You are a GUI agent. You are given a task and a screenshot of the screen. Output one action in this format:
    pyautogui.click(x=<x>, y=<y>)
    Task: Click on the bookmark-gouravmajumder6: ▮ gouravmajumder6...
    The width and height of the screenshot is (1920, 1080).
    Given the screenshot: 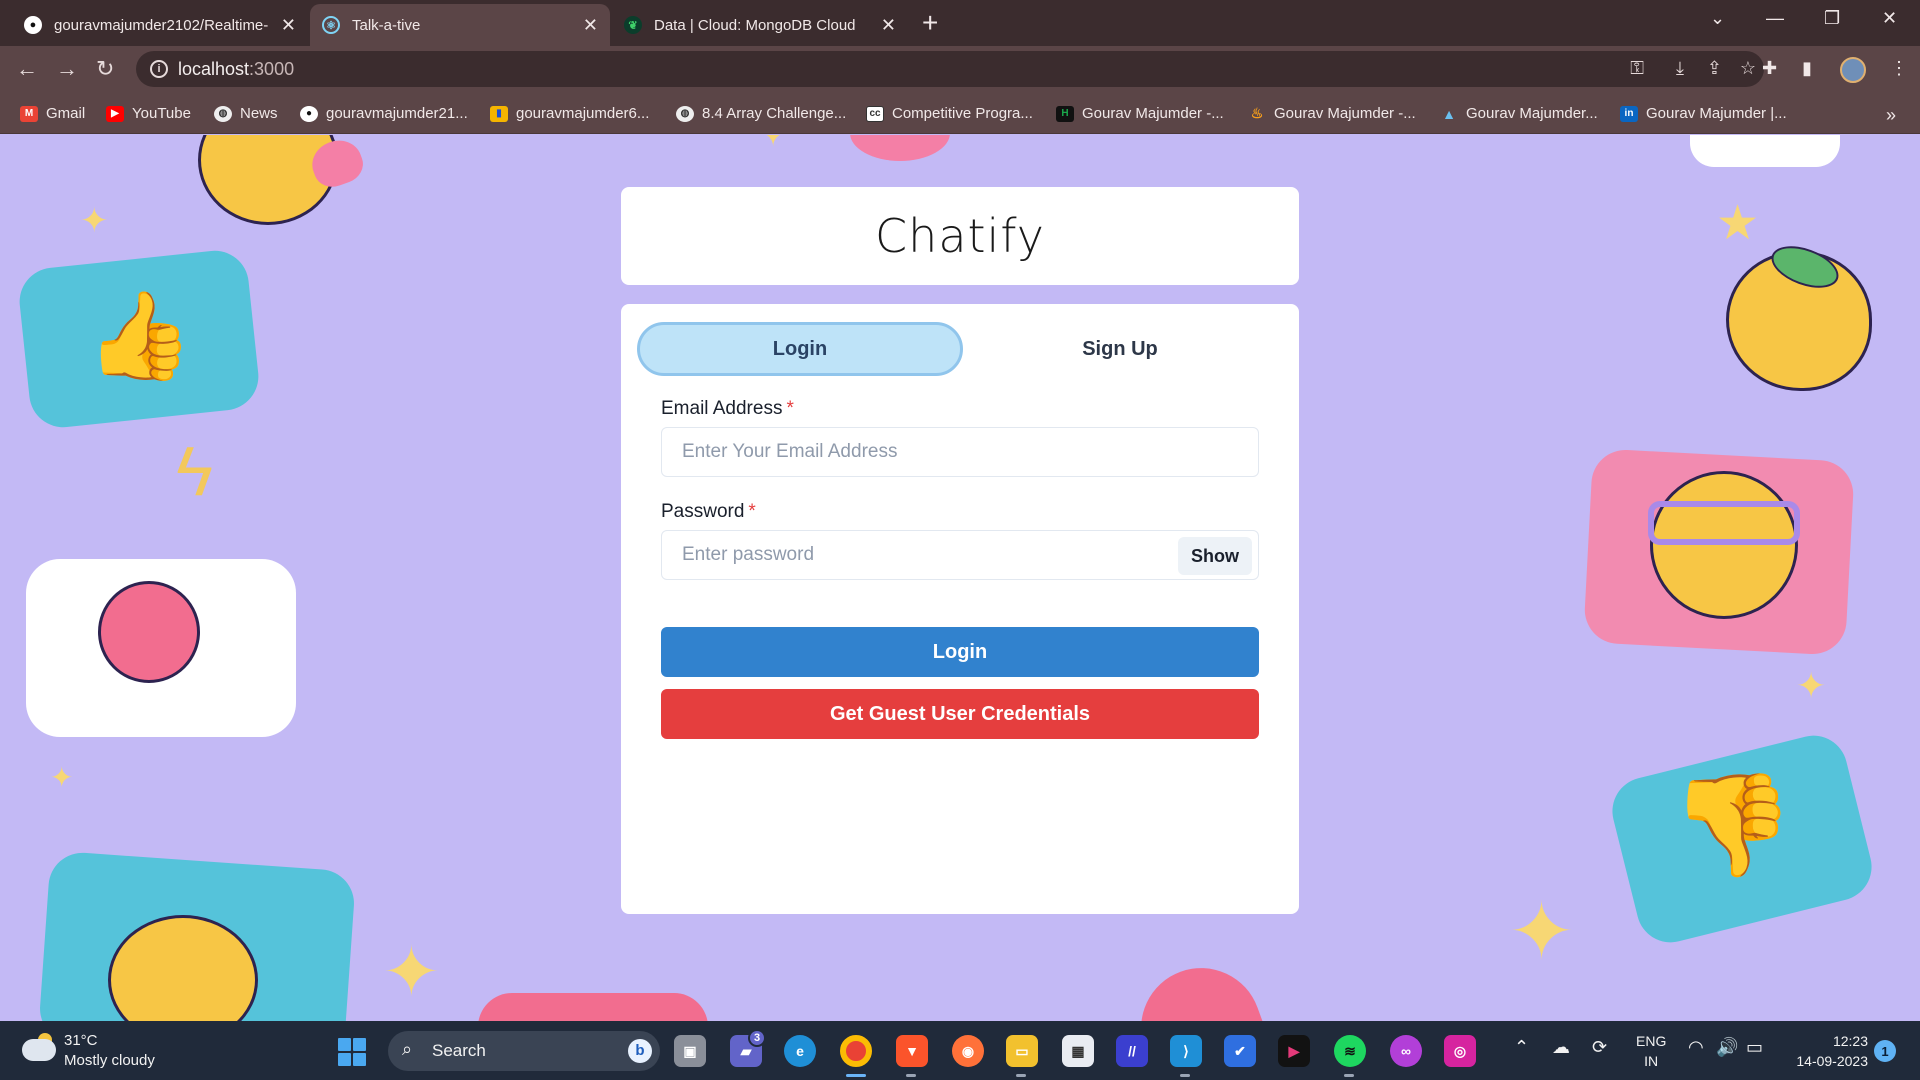 What is the action you would take?
    pyautogui.click(x=569, y=113)
    